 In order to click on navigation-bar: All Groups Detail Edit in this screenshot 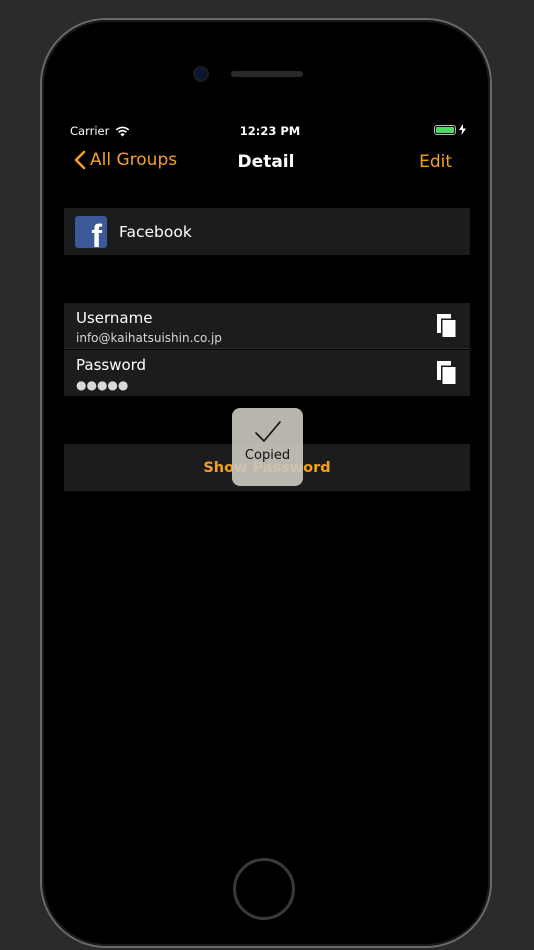, I will do `click(266, 163)`.